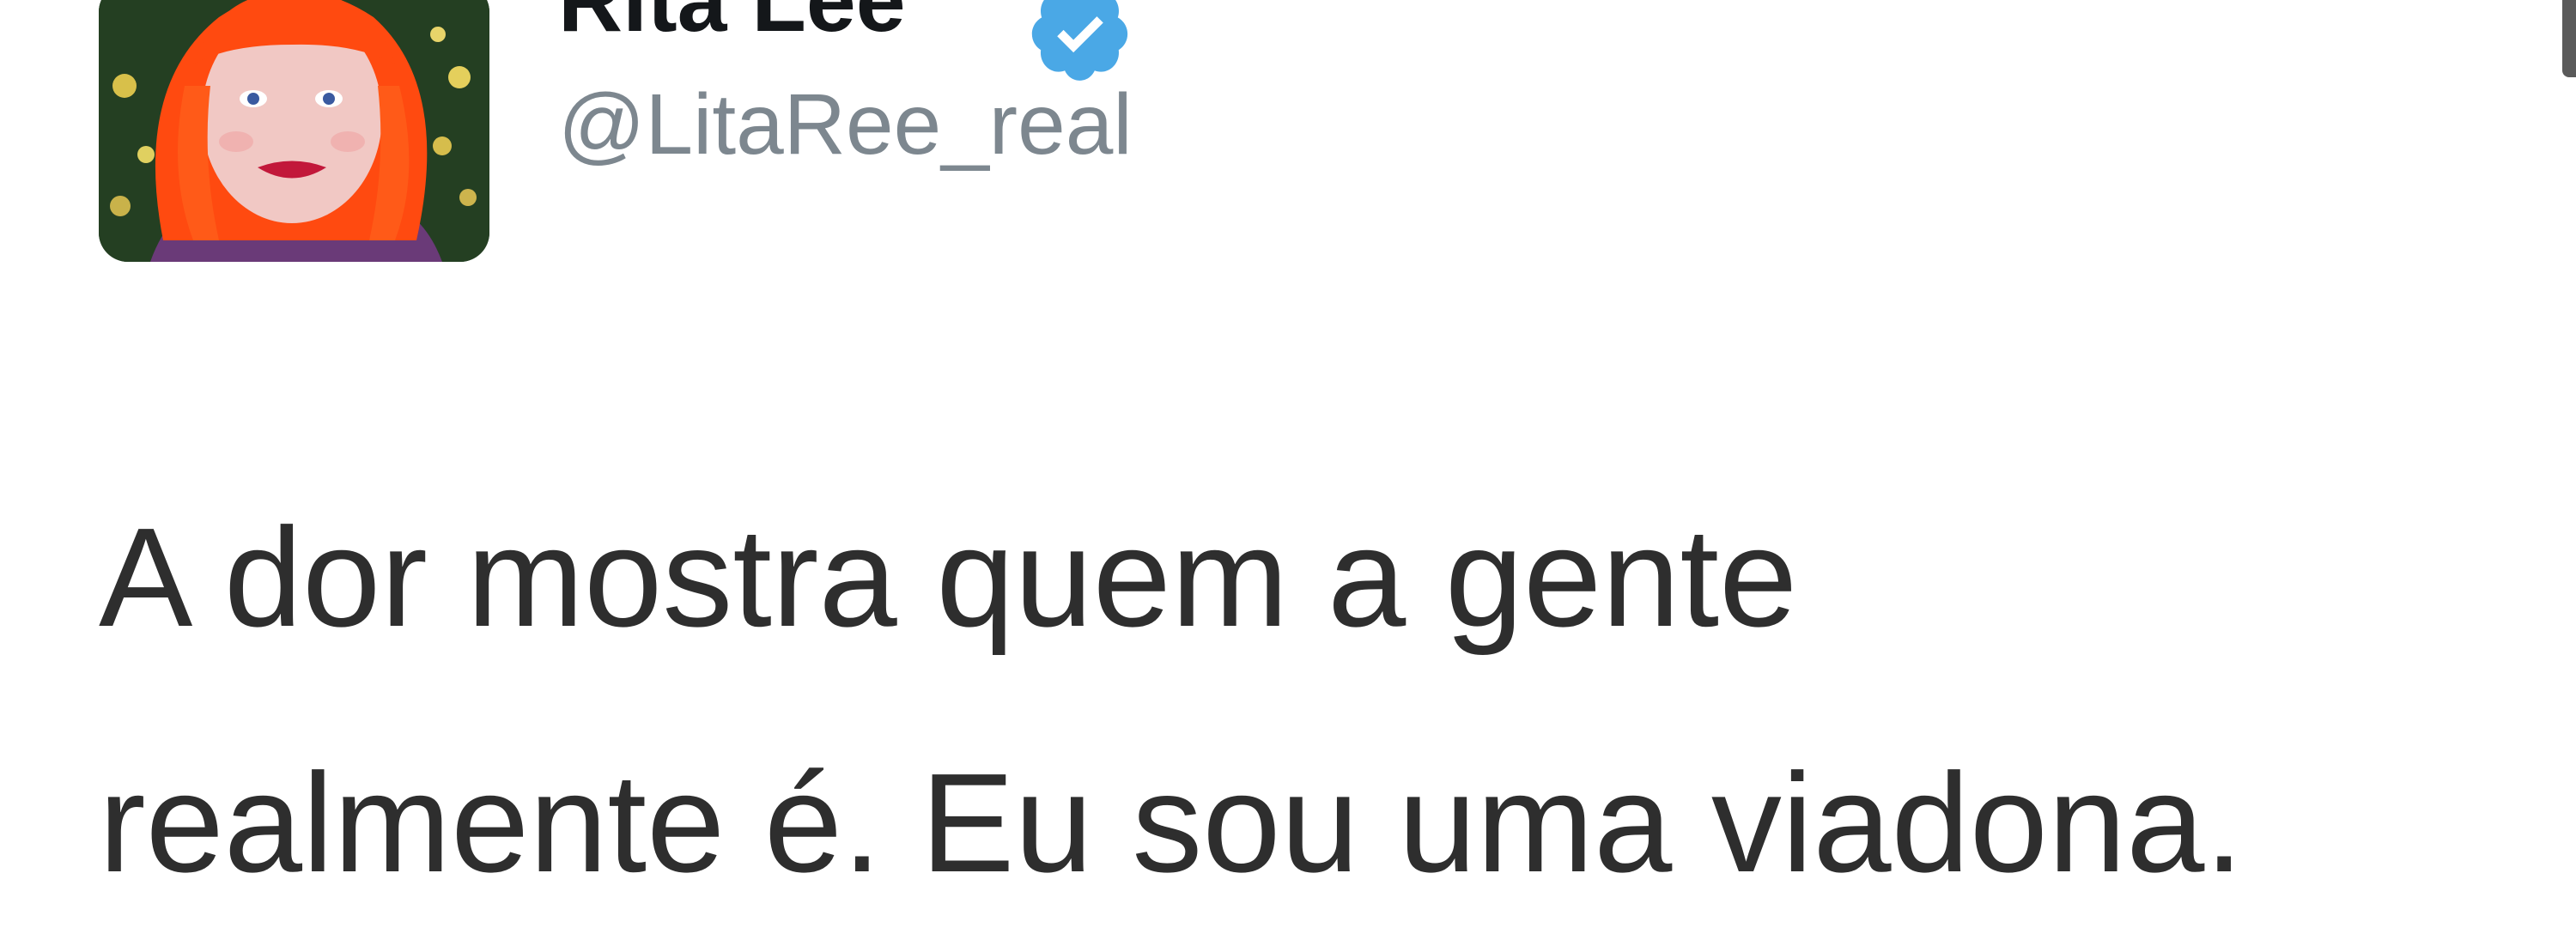 The image size is (2576, 946). Describe the element at coordinates (845, 125) in the screenshot. I see `author-handle: @LitaRee_real` at that location.